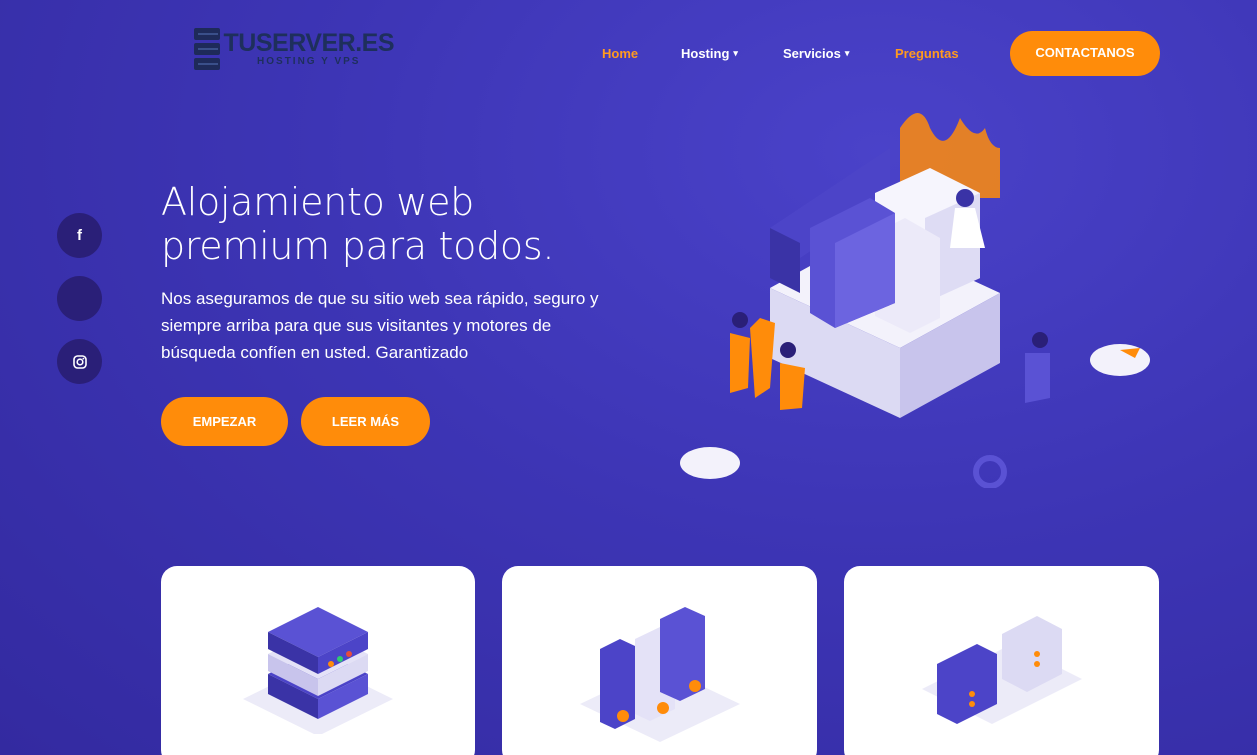 The height and width of the screenshot is (755, 1257). What do you see at coordinates (317, 202) in the screenshot?
I see `hero-title-line-1: Alojamiento web` at bounding box center [317, 202].